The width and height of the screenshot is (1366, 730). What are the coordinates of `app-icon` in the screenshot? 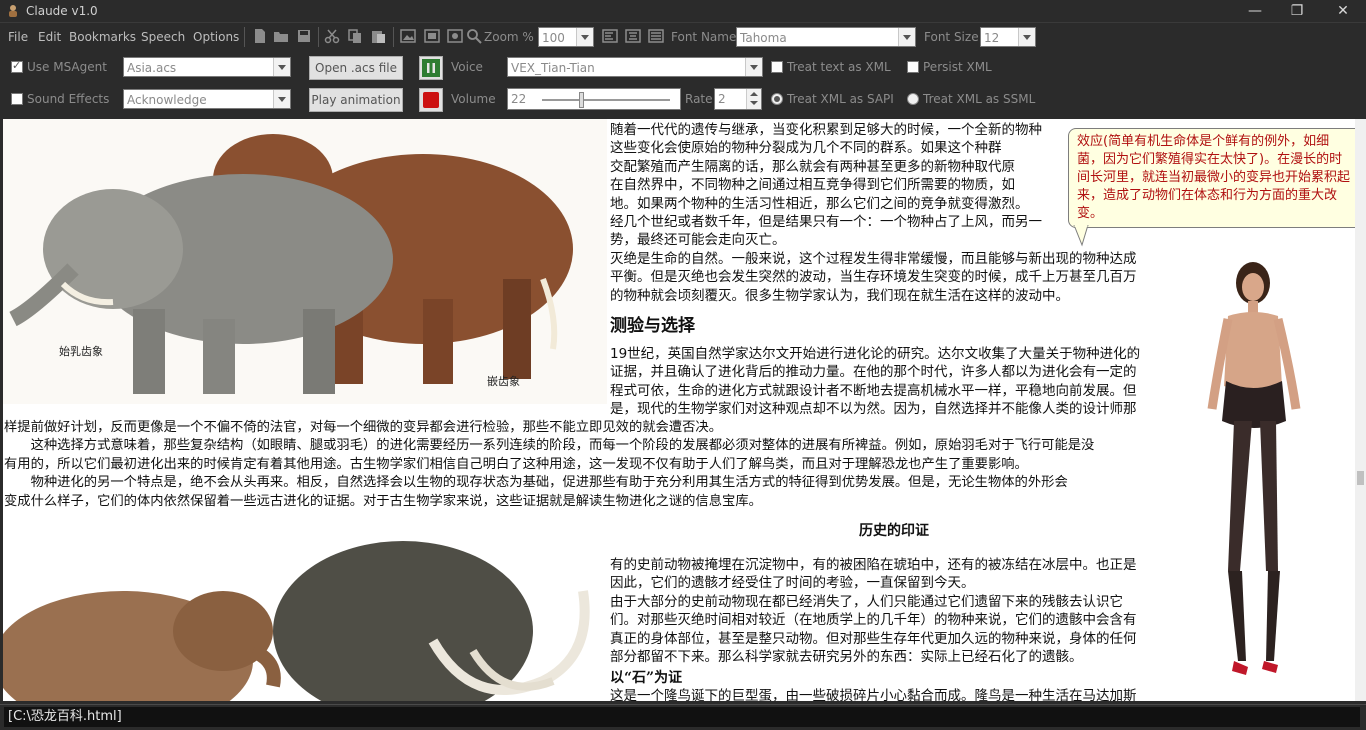 It's located at (13, 11).